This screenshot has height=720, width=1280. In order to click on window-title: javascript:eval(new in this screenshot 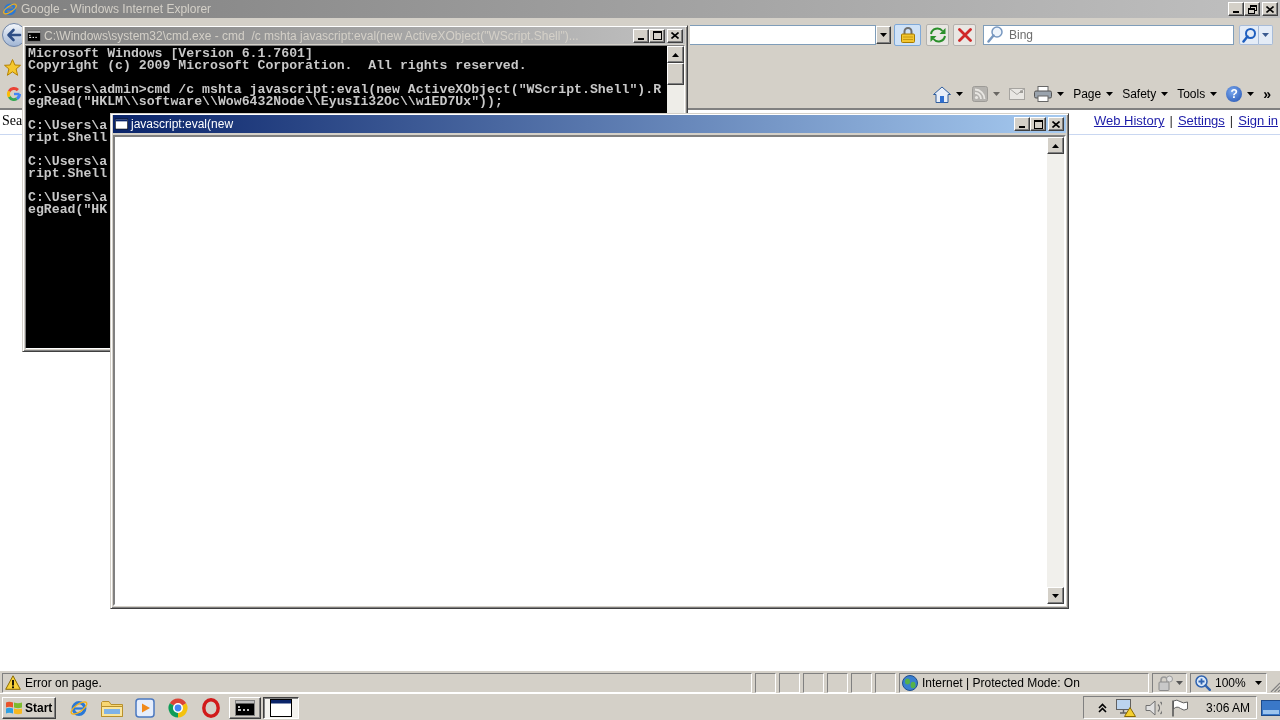, I will do `click(182, 124)`.